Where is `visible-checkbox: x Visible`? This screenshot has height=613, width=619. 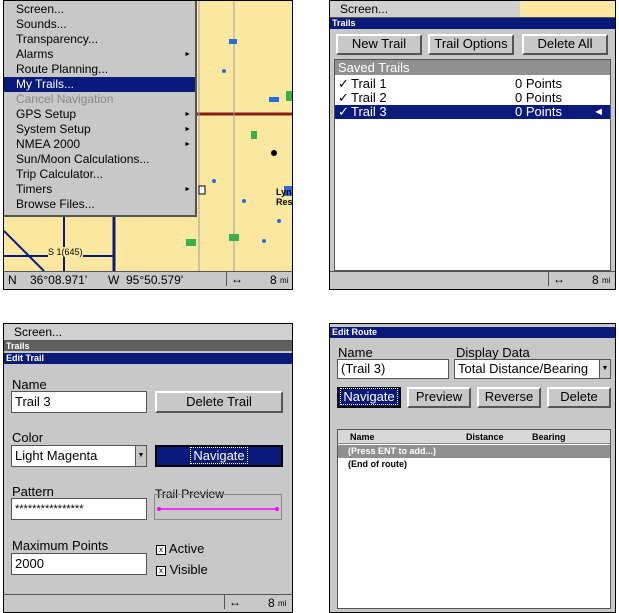 visible-checkbox: x Visible is located at coordinates (182, 569).